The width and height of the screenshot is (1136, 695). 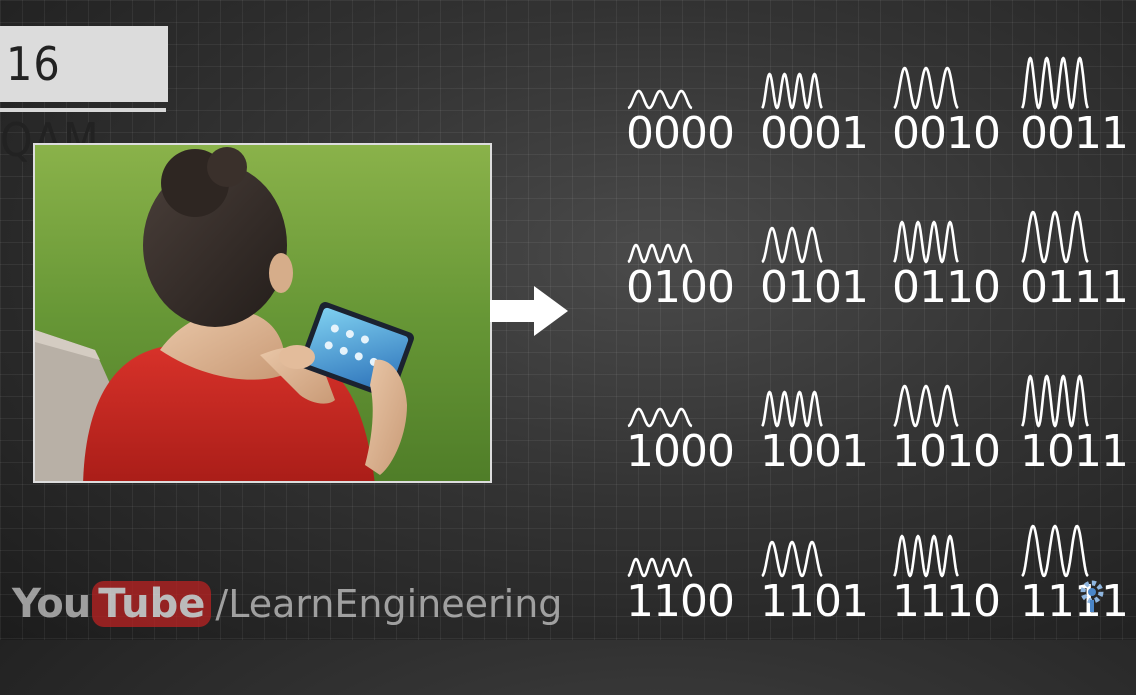 I want to click on bit-code-label: 0011, so click(x=1074, y=133).